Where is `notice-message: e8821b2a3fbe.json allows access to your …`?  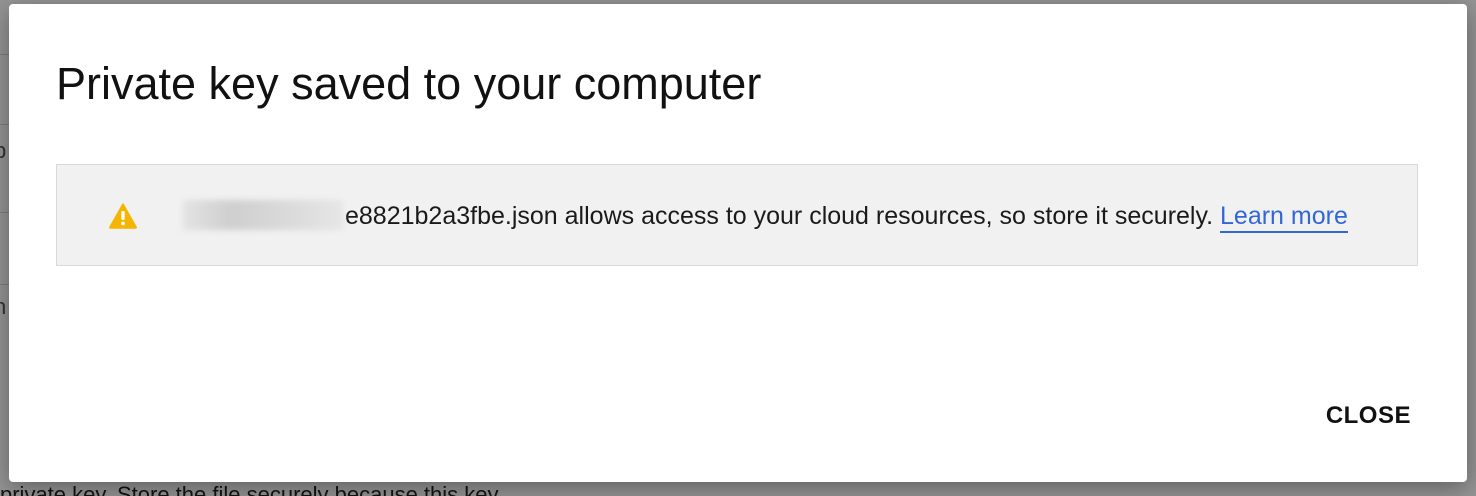 notice-message: e8821b2a3fbe.json allows access to your … is located at coordinates (765, 216).